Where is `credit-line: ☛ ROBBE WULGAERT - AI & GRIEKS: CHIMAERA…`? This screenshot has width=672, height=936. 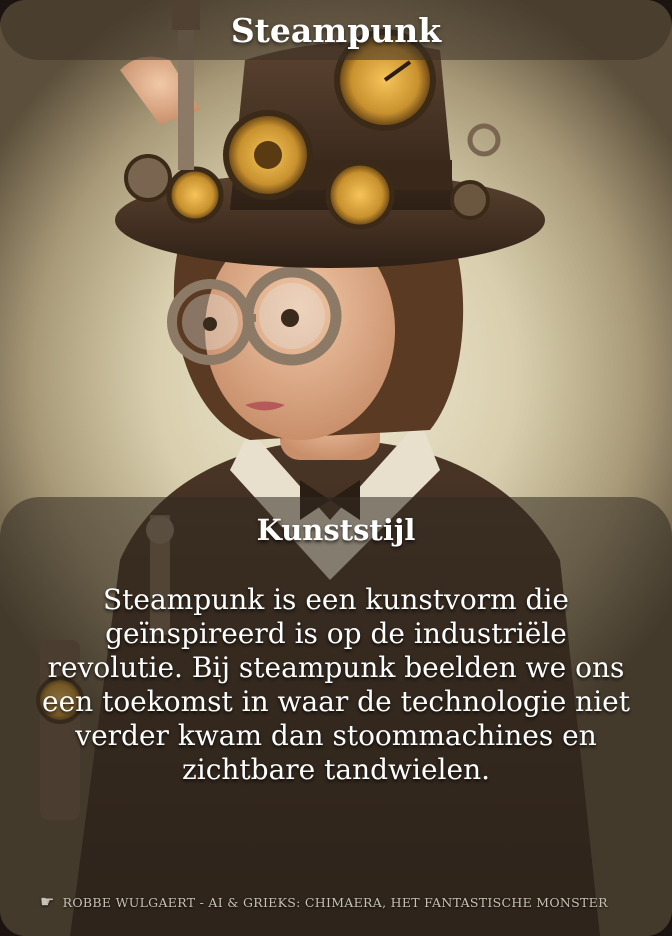 credit-line: ☛ ROBBE WULGAERT - AI & GRIEKS: CHIMAERA… is located at coordinates (324, 902).